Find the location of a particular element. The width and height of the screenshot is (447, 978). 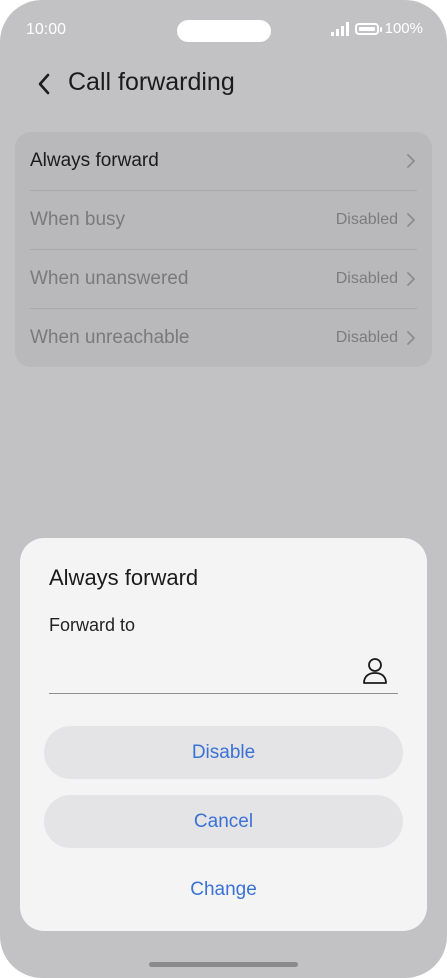

dialog-title: Always forward is located at coordinates (124, 577).